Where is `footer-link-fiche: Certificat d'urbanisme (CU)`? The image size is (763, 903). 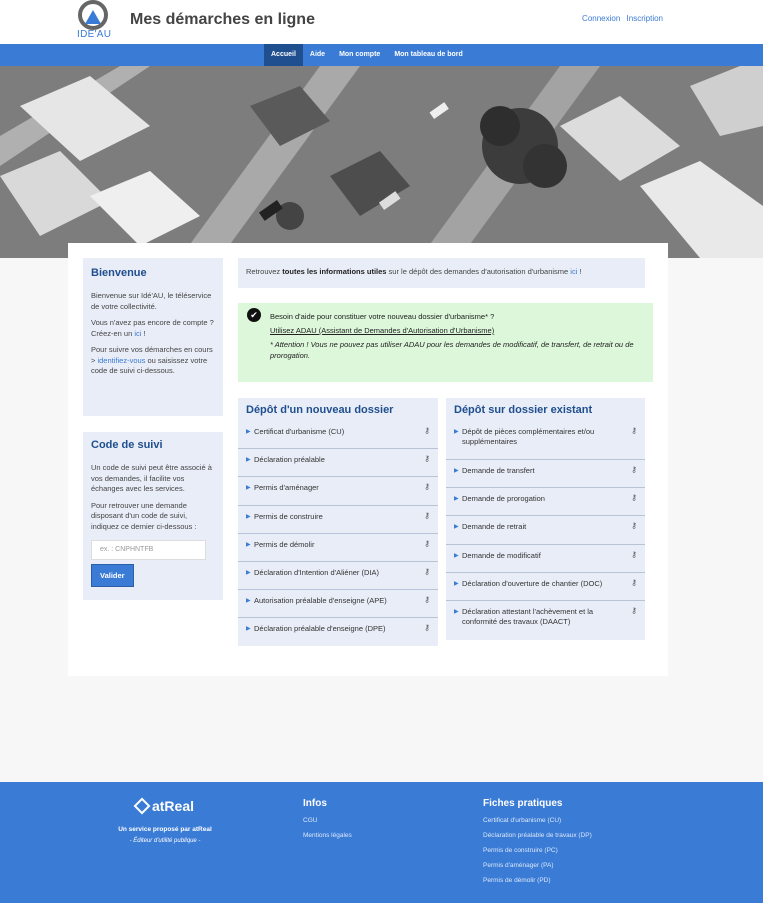 footer-link-fiche: Certificat d'urbanisme (CU) is located at coordinates (537, 820).